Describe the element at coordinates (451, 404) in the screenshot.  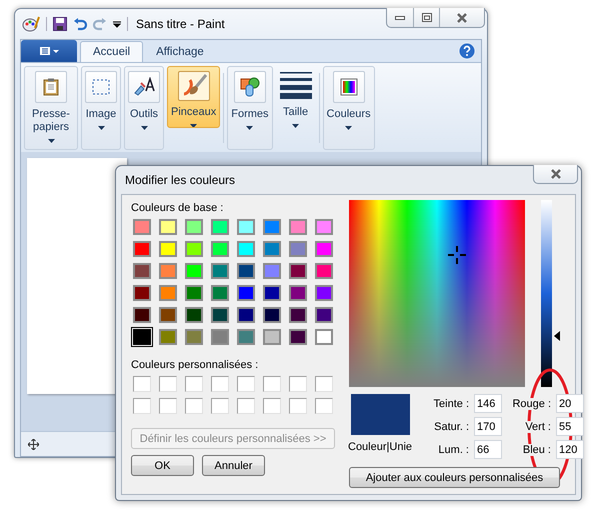
I see `field-label: Teinte :` at that location.